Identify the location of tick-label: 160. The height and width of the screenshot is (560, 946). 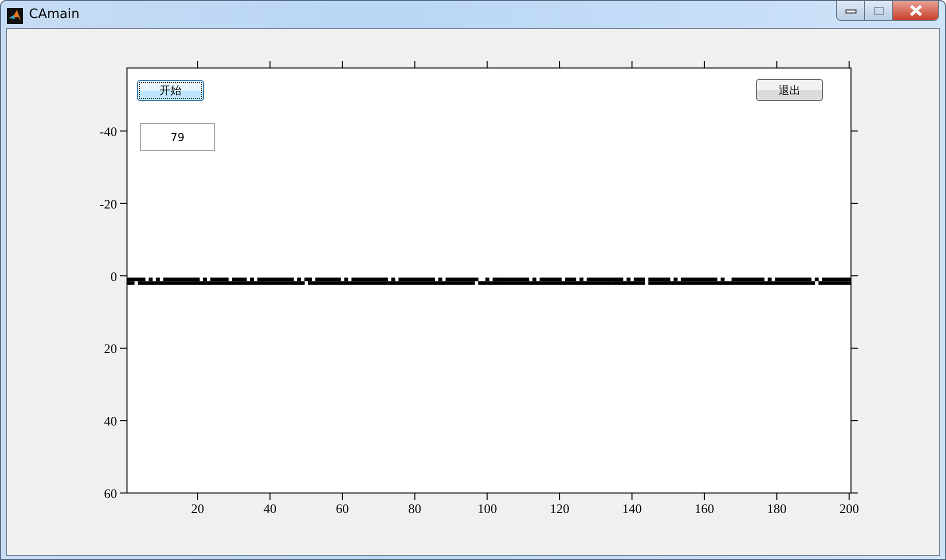
(704, 508).